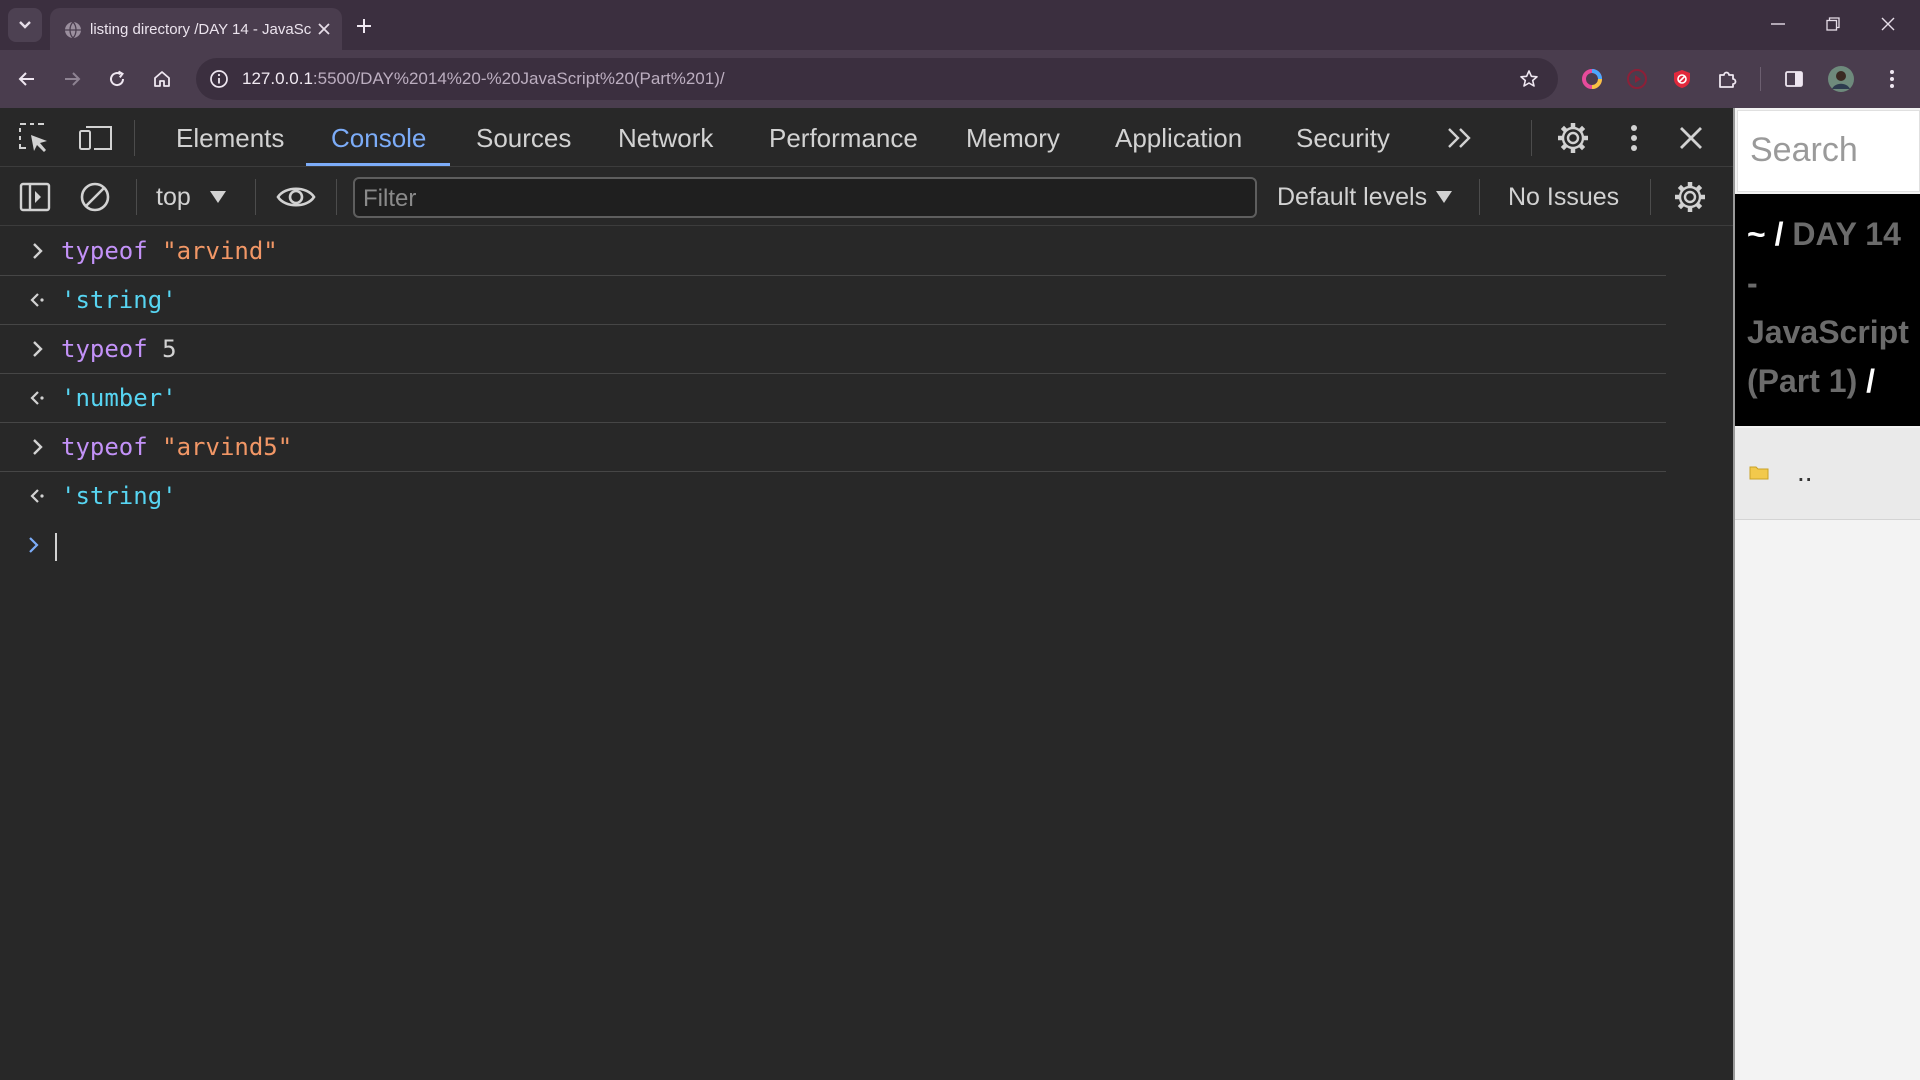  What do you see at coordinates (389, 199) in the screenshot?
I see `filter-input: Filter` at bounding box center [389, 199].